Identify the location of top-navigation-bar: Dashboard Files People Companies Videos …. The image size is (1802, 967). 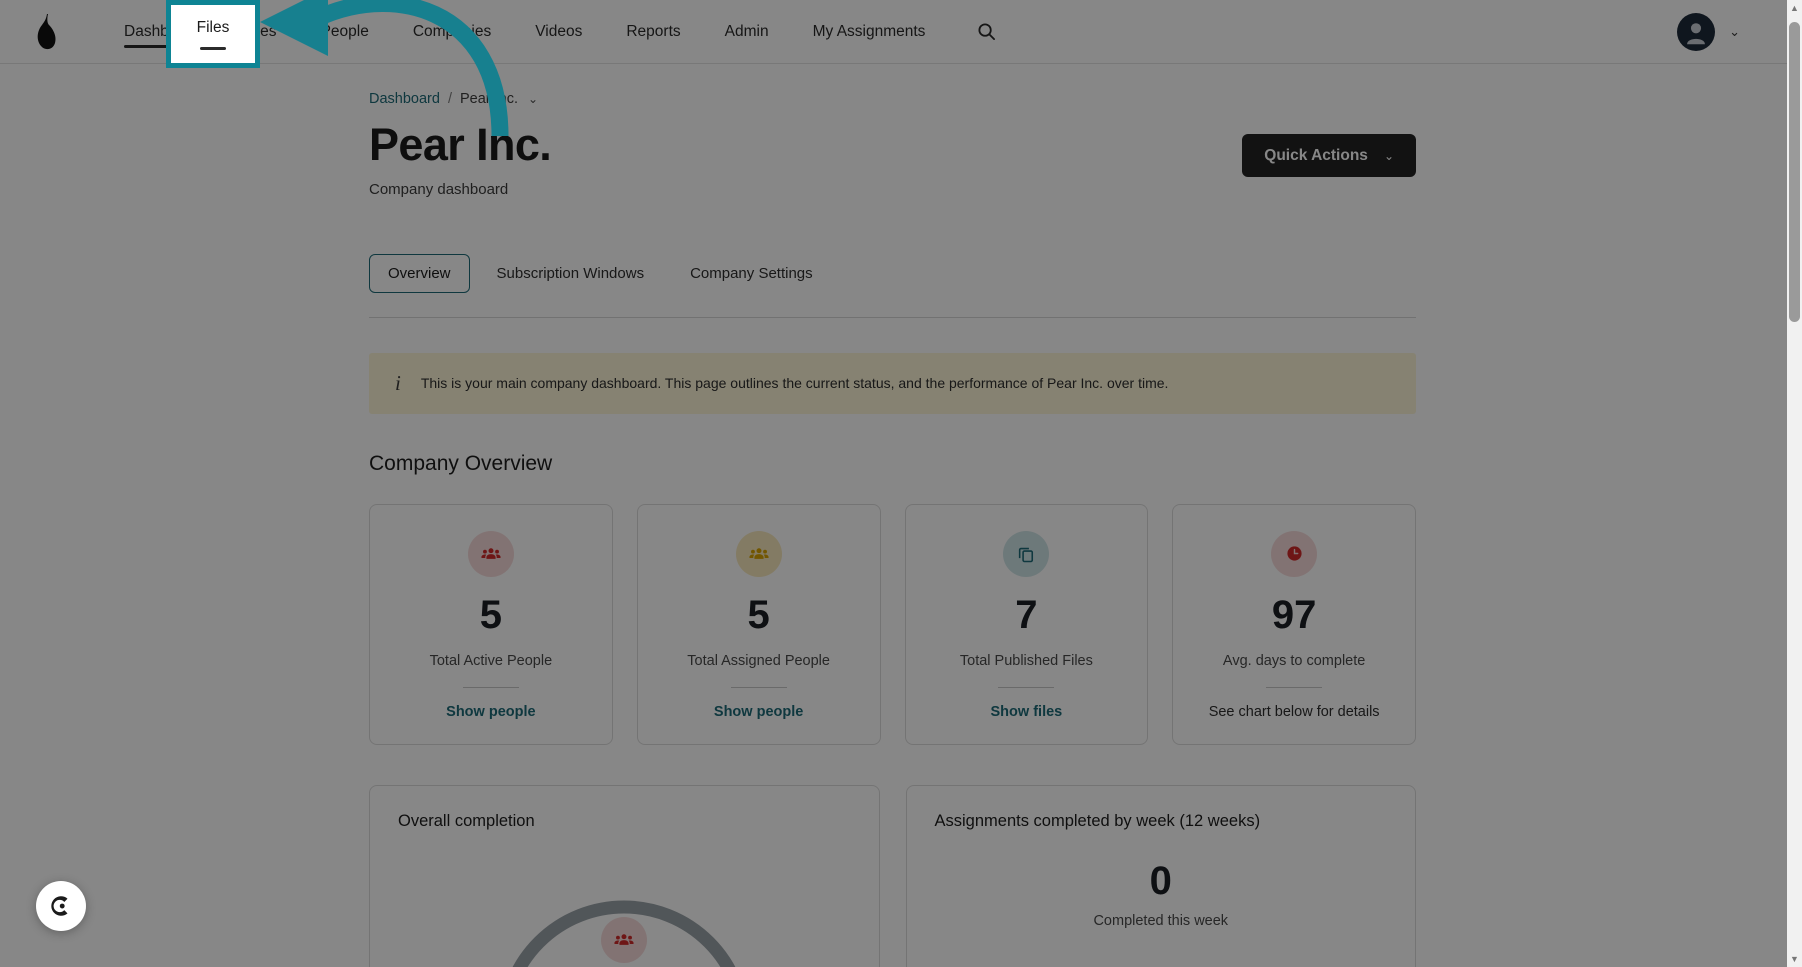
(901, 32).